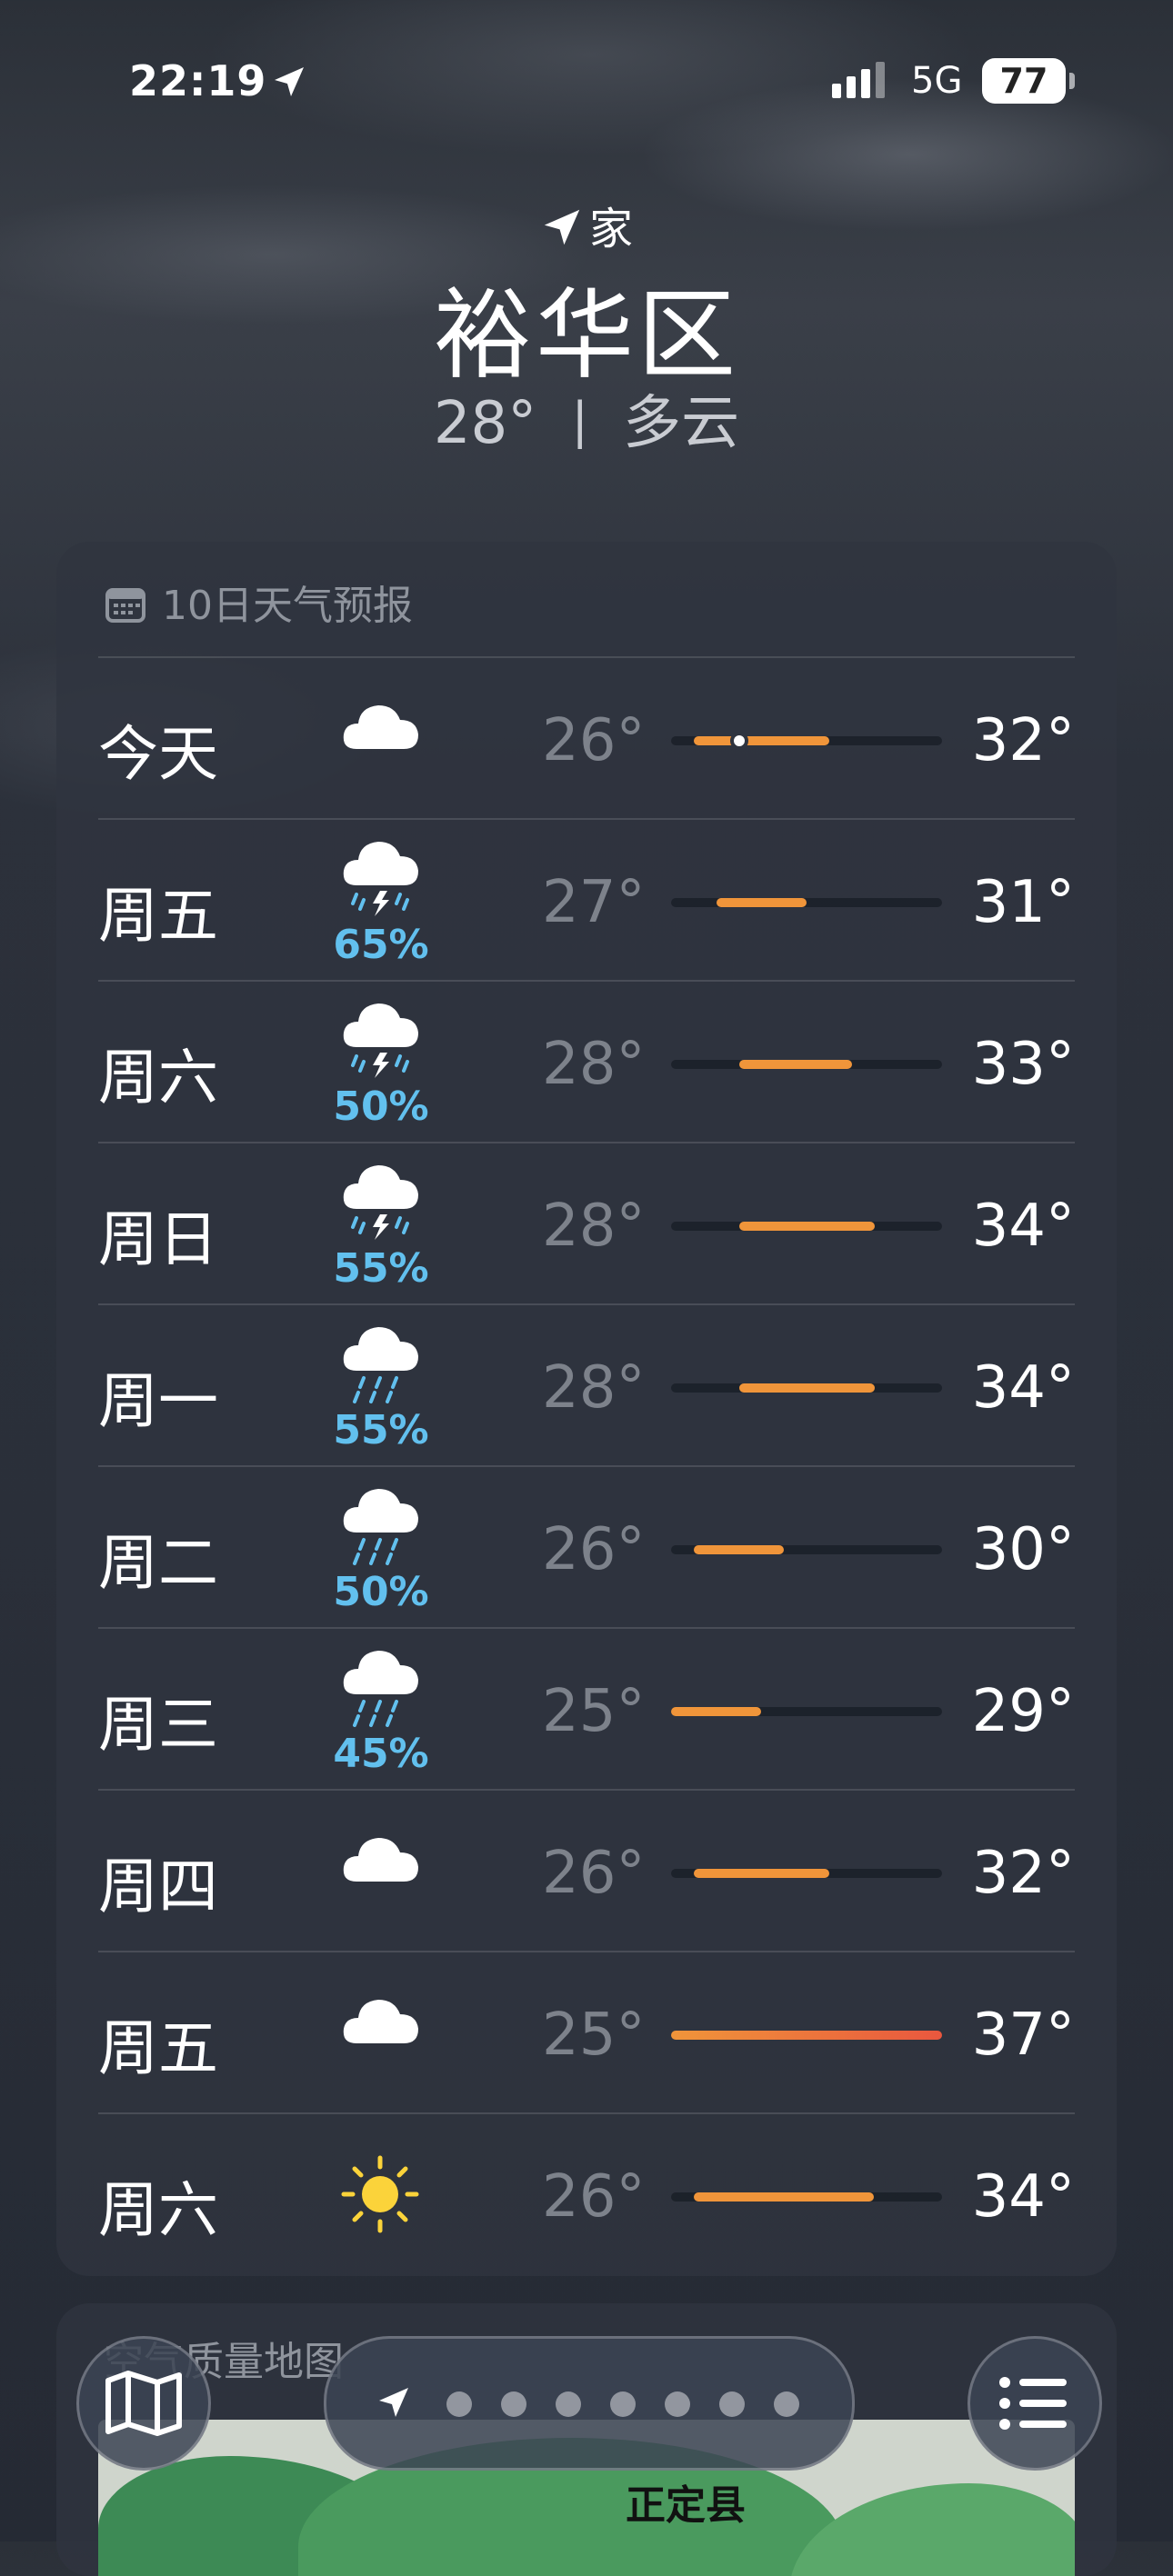 The height and width of the screenshot is (2576, 1173). I want to click on forecast-day: 今天, so click(158, 754).